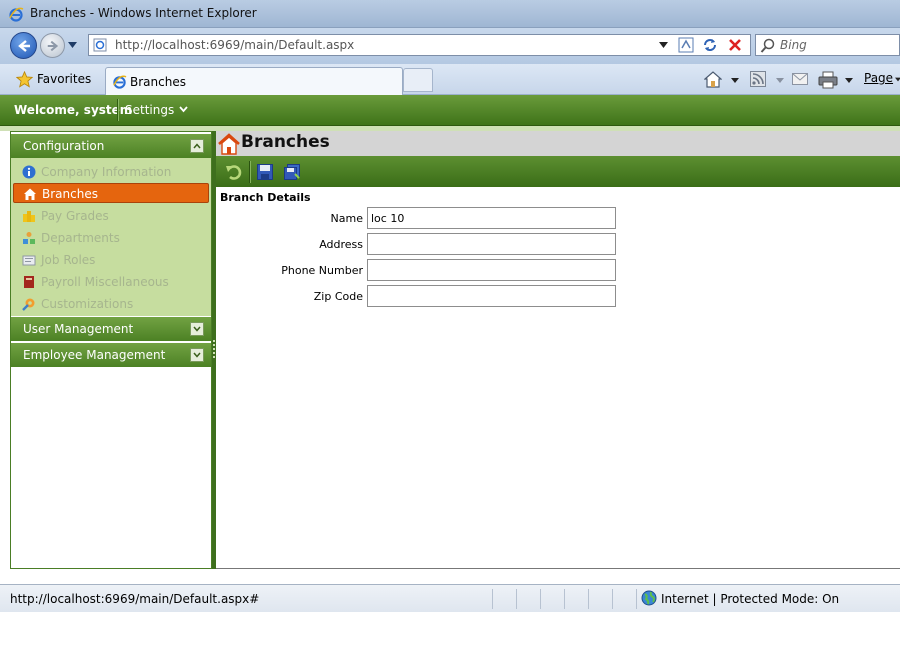 The image size is (900, 650). Describe the element at coordinates (686, 45) in the screenshot. I see `compatibility-view-icon` at that location.